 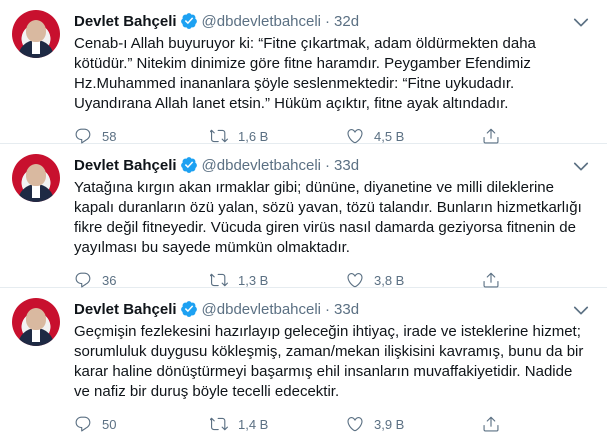 What do you see at coordinates (142, 280) in the screenshot?
I see `reply-button: 36` at bounding box center [142, 280].